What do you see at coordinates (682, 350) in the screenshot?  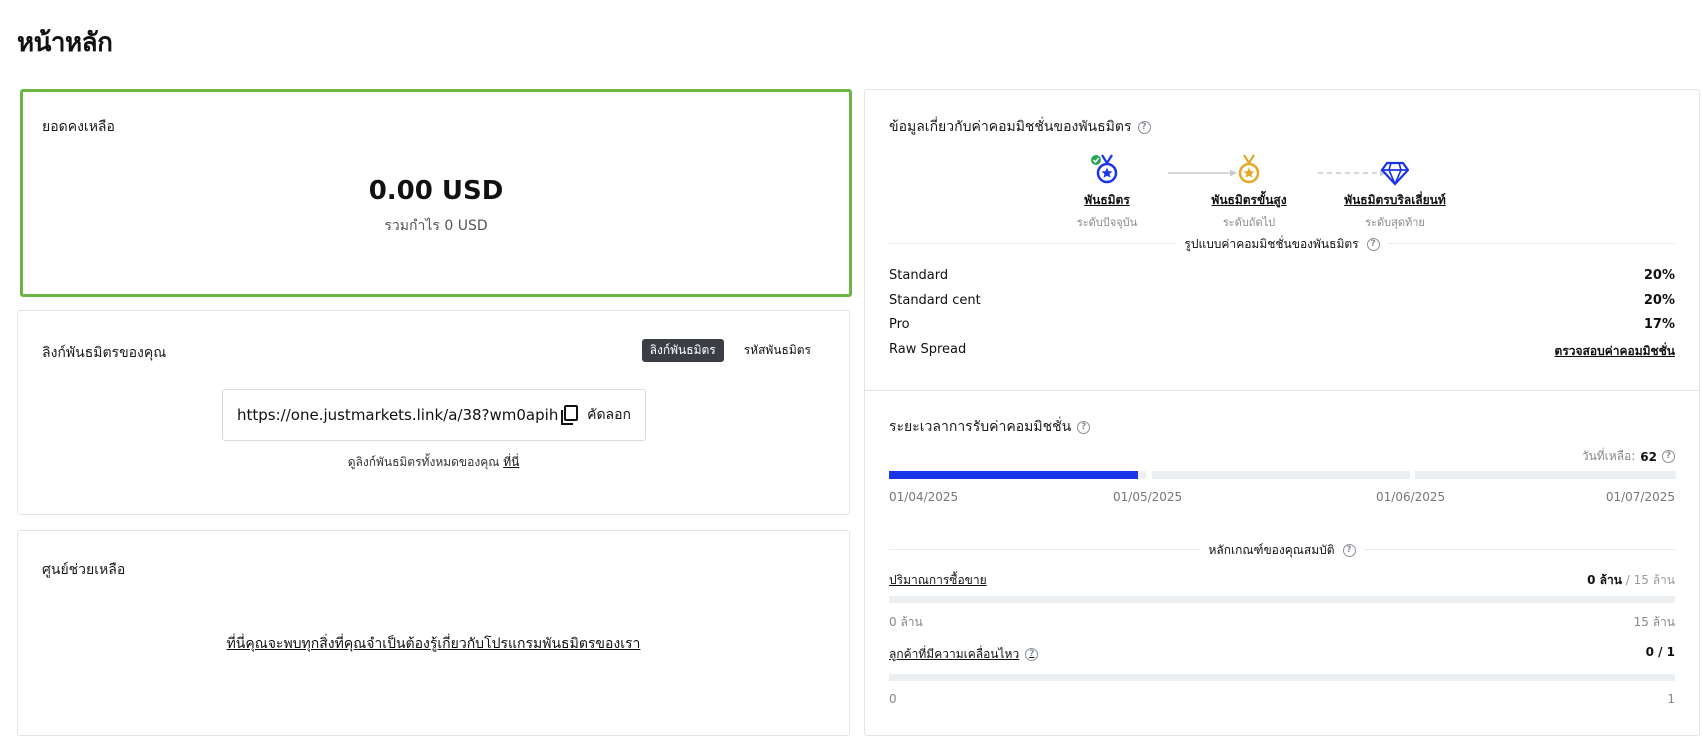 I see `tab-partner-link: ลิงก์พันธมิตร` at bounding box center [682, 350].